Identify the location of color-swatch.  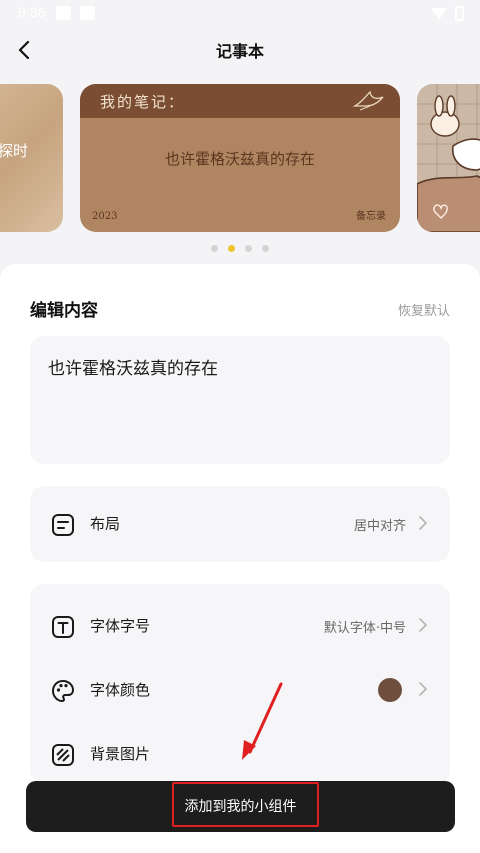
(390, 690).